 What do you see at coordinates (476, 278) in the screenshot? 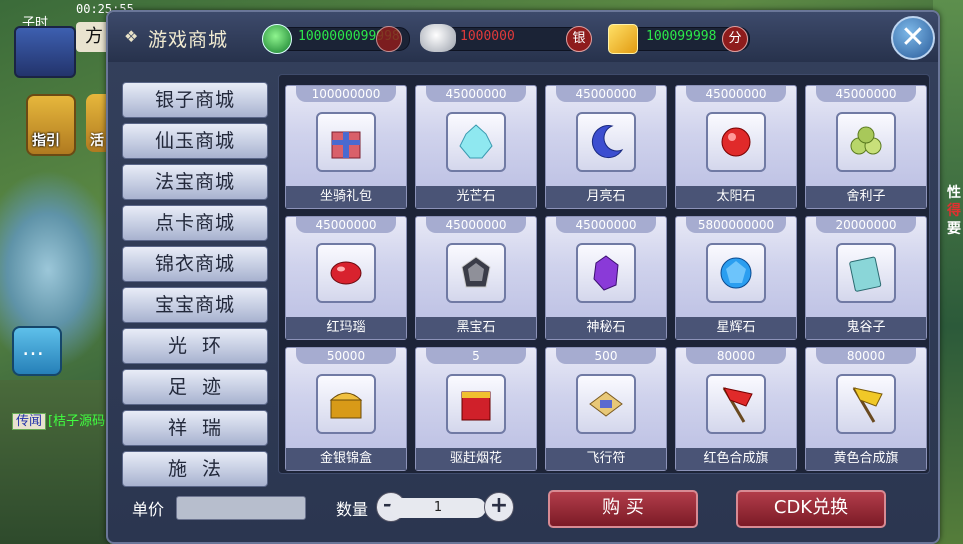
I see `item-card: 45000000 黑宝石` at bounding box center [476, 278].